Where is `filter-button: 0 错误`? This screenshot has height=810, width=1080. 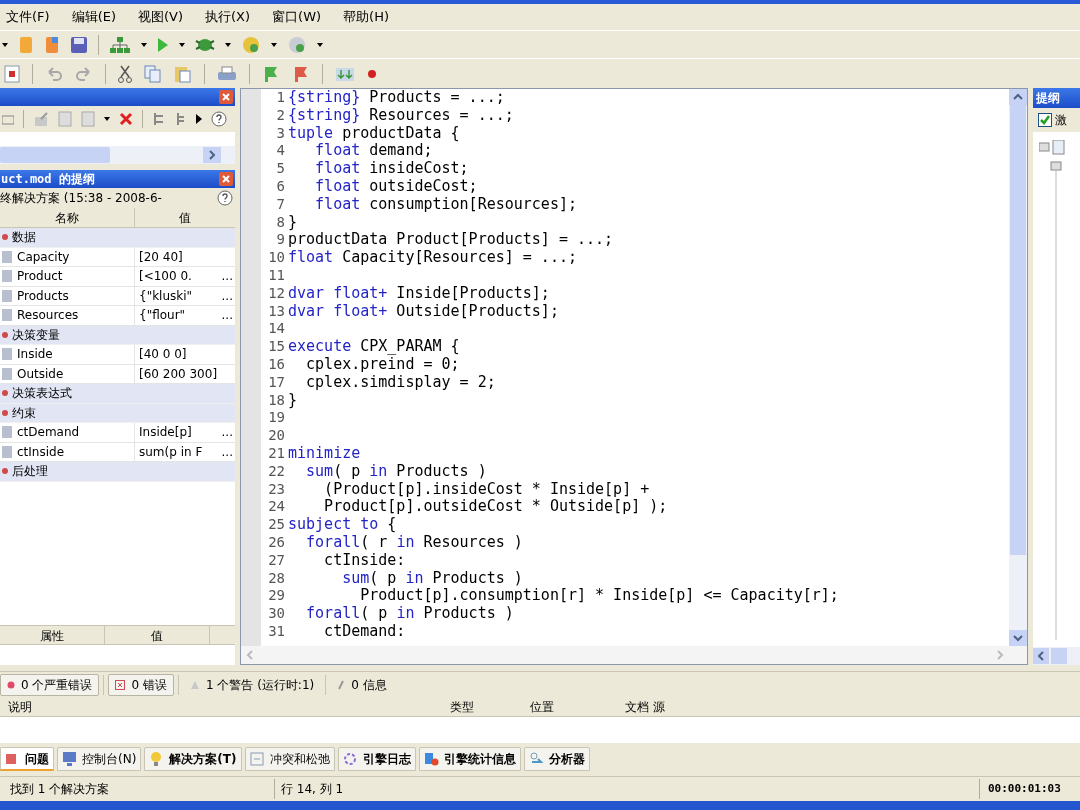
filter-button: 0 错误 is located at coordinates (141, 684).